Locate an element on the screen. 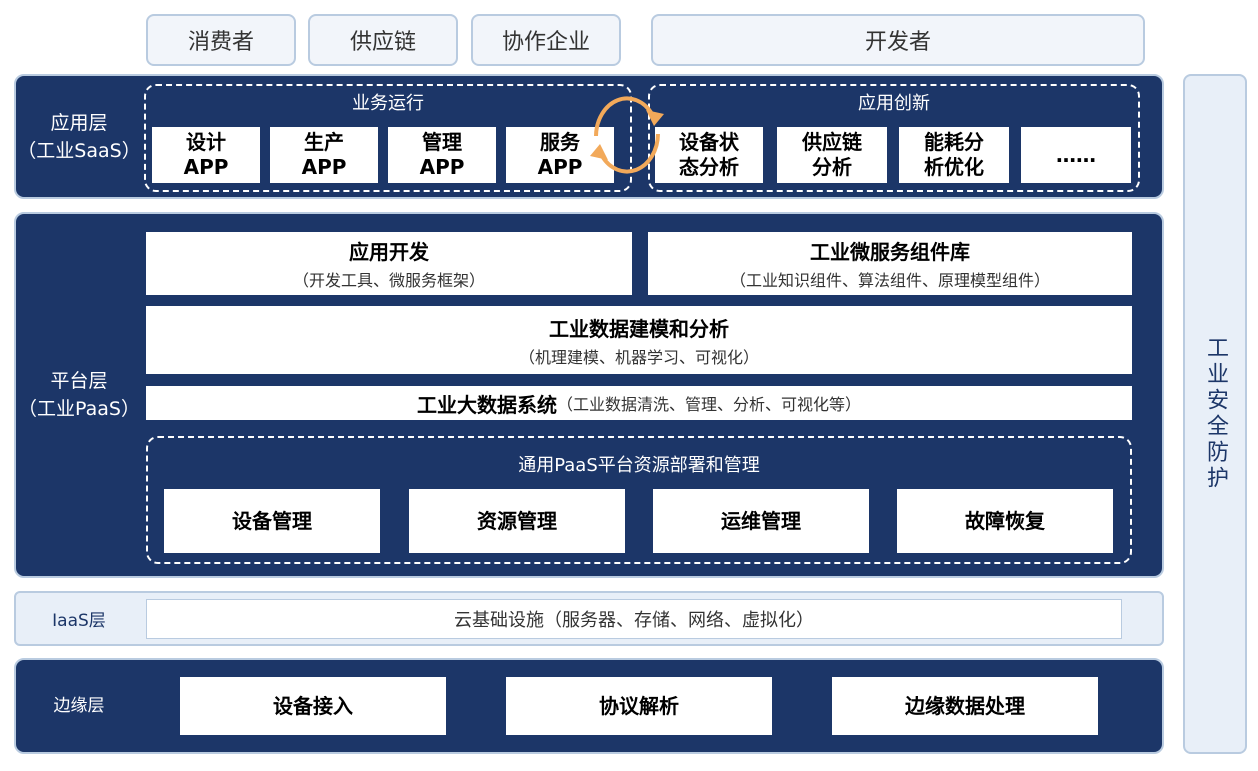  edge-data-processing-card: 边缘数据处理 is located at coordinates (965, 706).